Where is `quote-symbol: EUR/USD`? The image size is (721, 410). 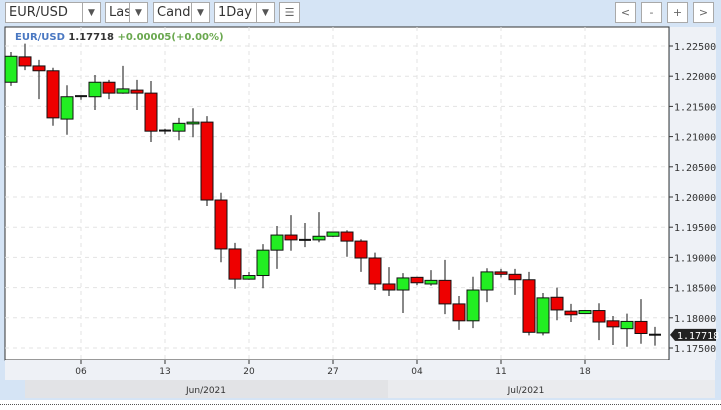
quote-symbol: EUR/USD is located at coordinates (40, 37).